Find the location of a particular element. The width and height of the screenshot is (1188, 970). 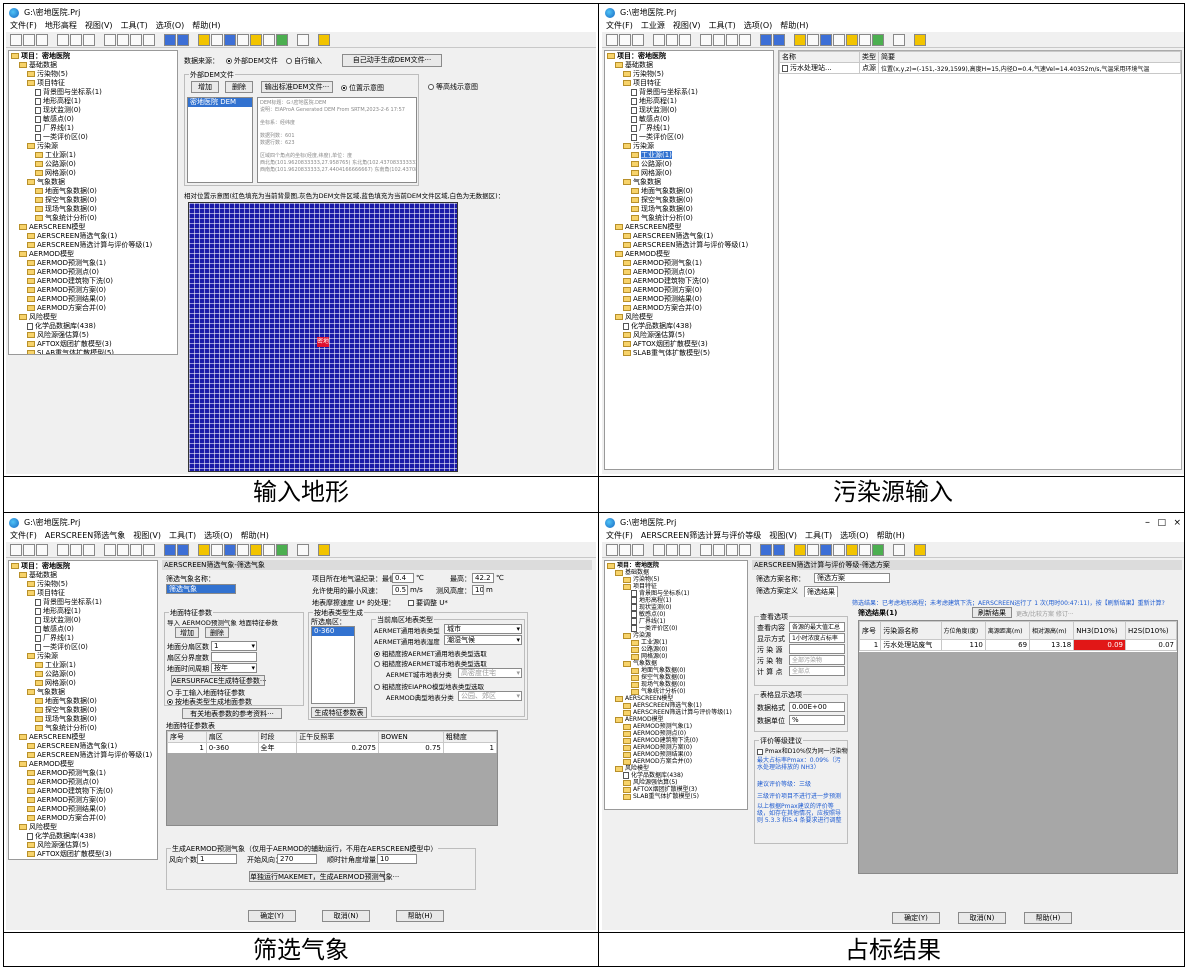

tree-node: 基础数据 is located at coordinates (93, 65).